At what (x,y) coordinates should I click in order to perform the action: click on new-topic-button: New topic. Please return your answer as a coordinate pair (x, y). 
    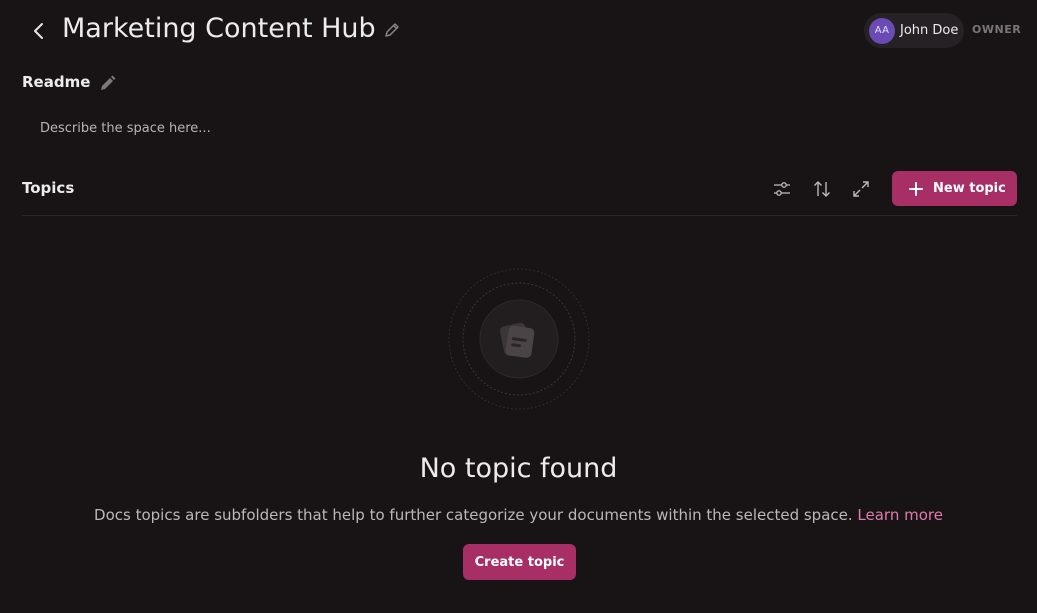
    Looking at the image, I should click on (954, 188).